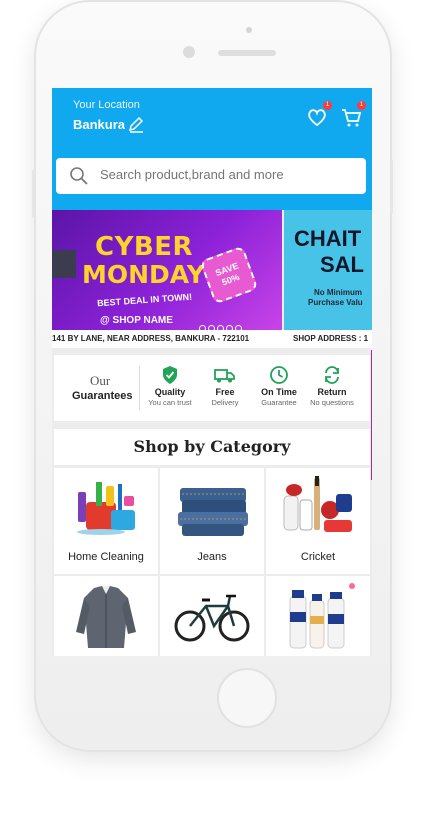  I want to click on guarantee-return-title: Return, so click(332, 392).